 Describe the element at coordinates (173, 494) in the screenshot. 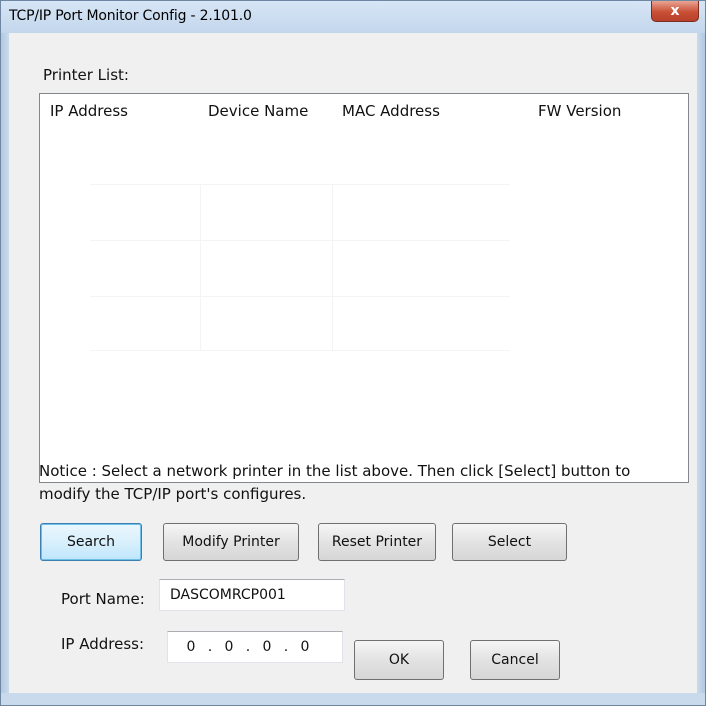

I see `notice-line-2: modify the TCP/IP port's configures.` at that location.